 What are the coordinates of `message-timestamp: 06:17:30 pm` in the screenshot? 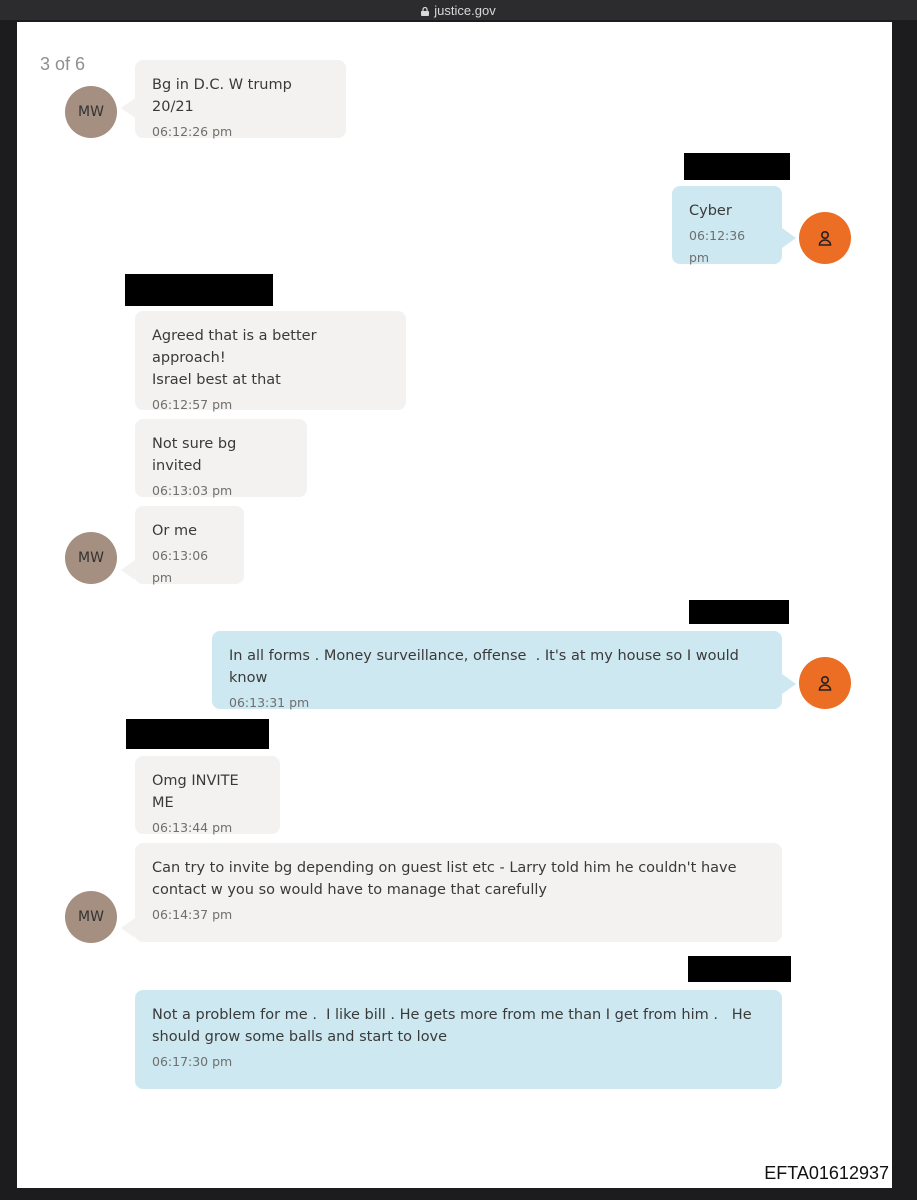 It's located at (192, 1061).